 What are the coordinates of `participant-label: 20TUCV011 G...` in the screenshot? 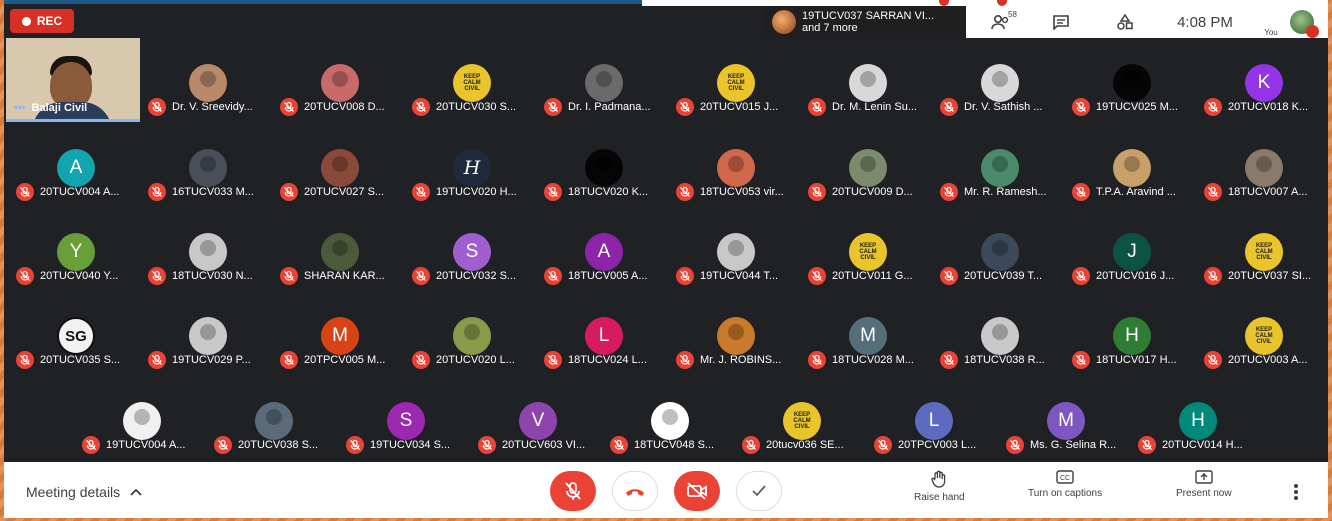 It's located at (869, 276).